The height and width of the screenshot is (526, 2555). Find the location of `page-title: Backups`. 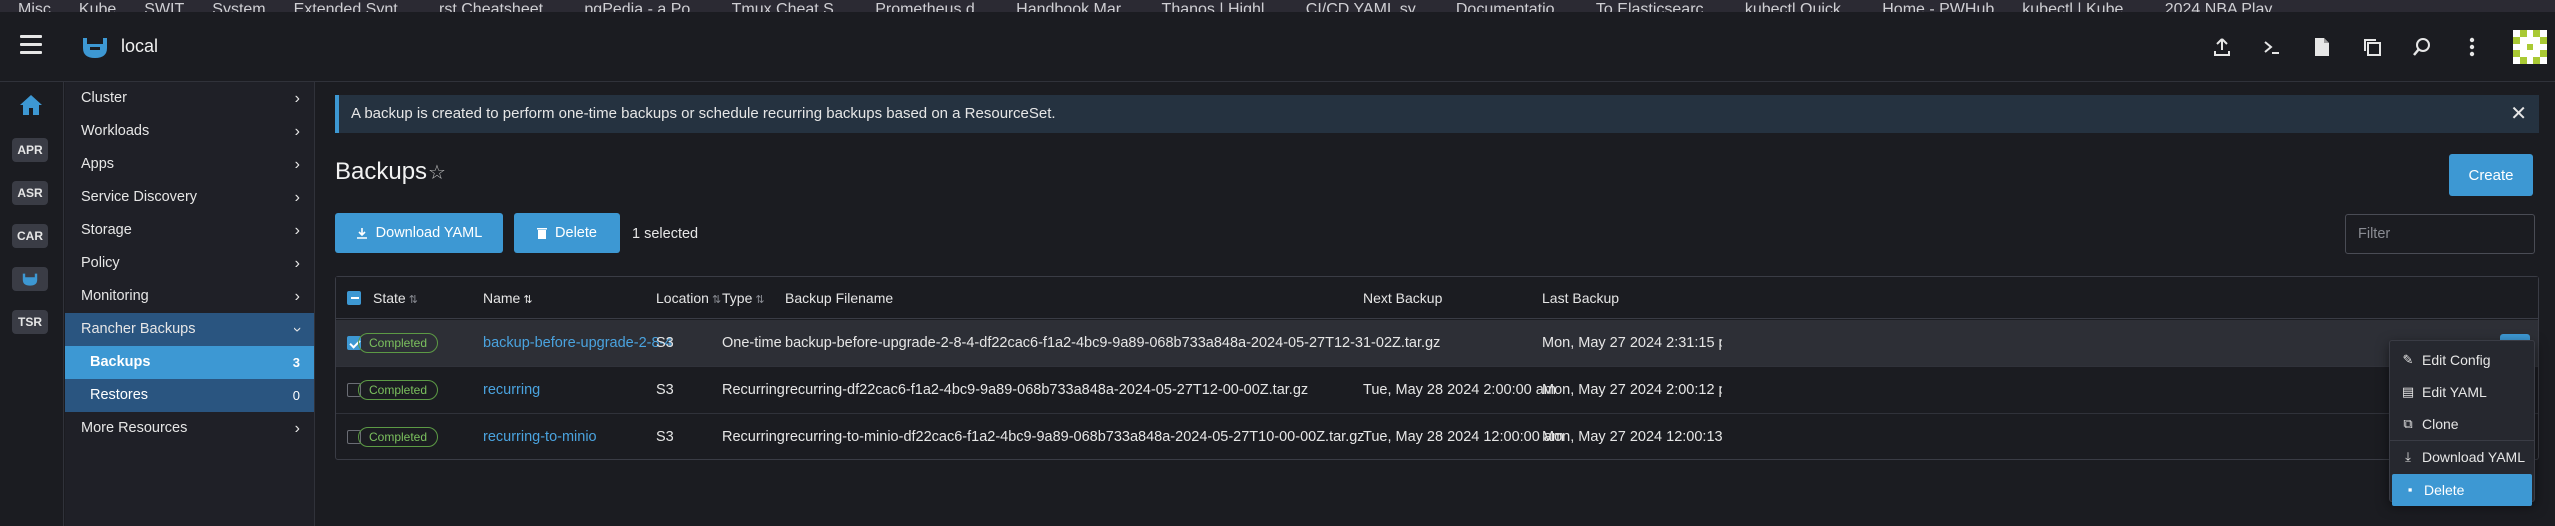

page-title: Backups is located at coordinates (381, 171).